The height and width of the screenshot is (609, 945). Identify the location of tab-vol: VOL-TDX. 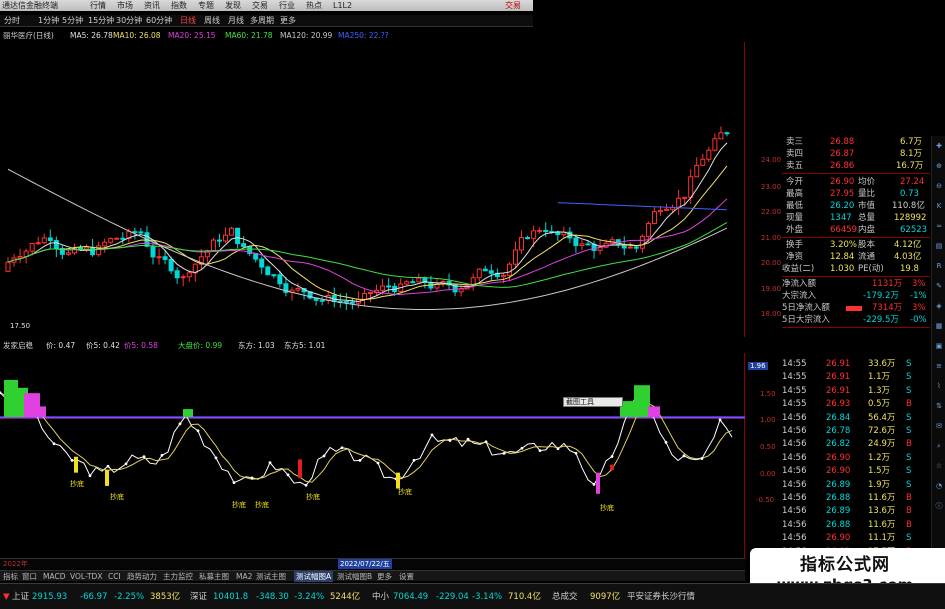
(86, 576).